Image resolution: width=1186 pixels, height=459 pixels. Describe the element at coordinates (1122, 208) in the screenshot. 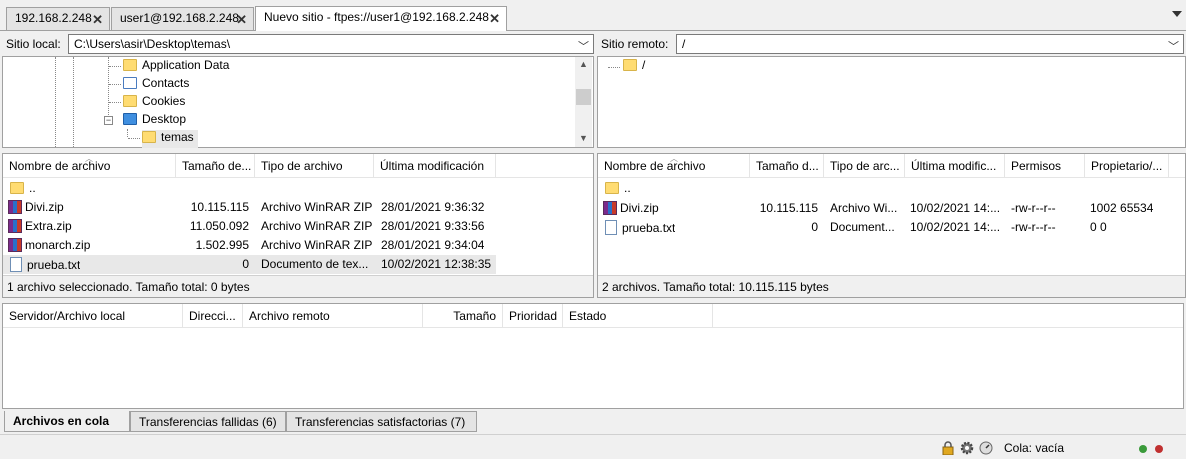

I see `file-owner: 1002 65534` at that location.